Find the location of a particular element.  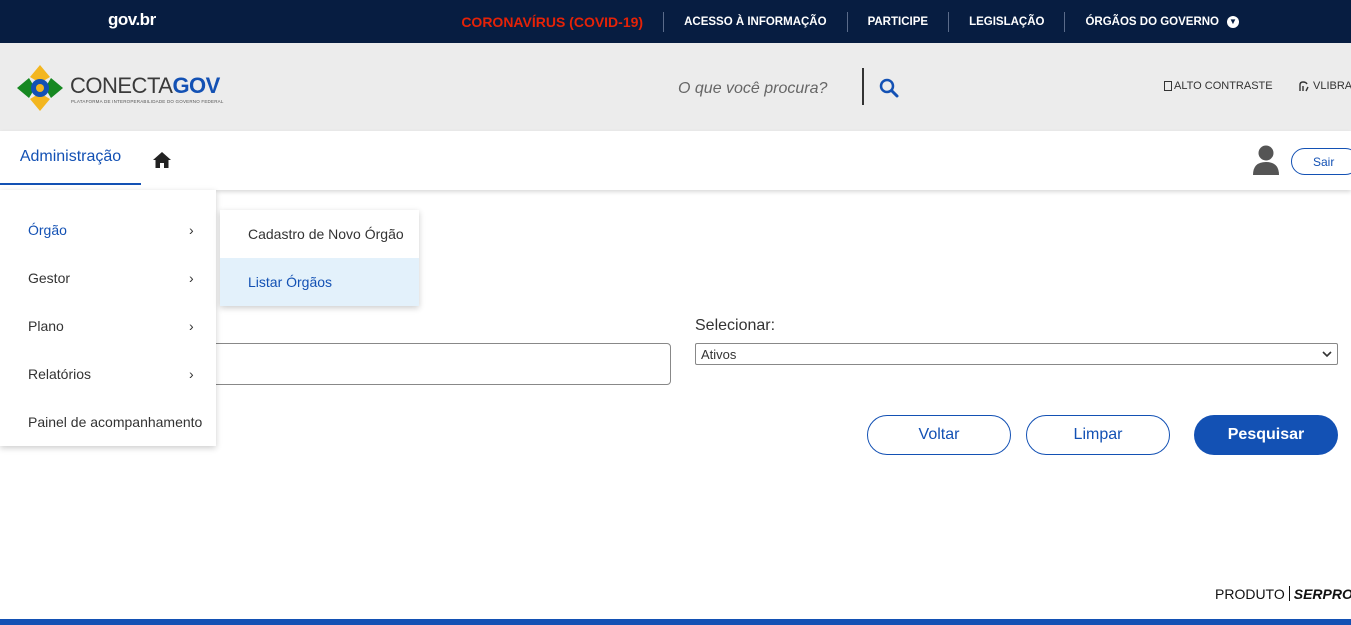

status-select: Ativos is located at coordinates (1016, 354).